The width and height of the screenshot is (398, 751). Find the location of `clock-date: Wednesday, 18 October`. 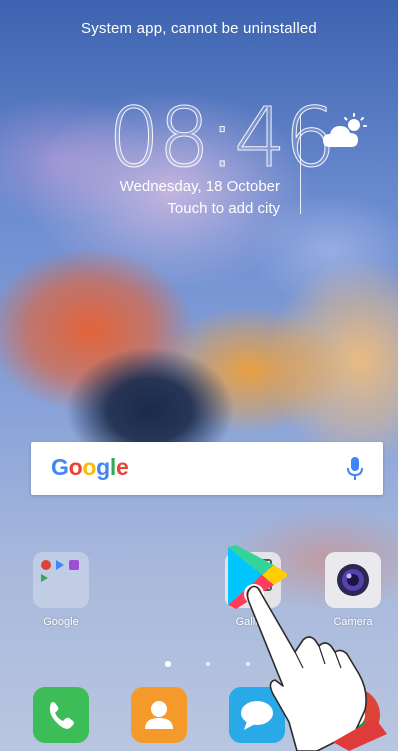

clock-date: Wednesday, 18 October is located at coordinates (199, 186).